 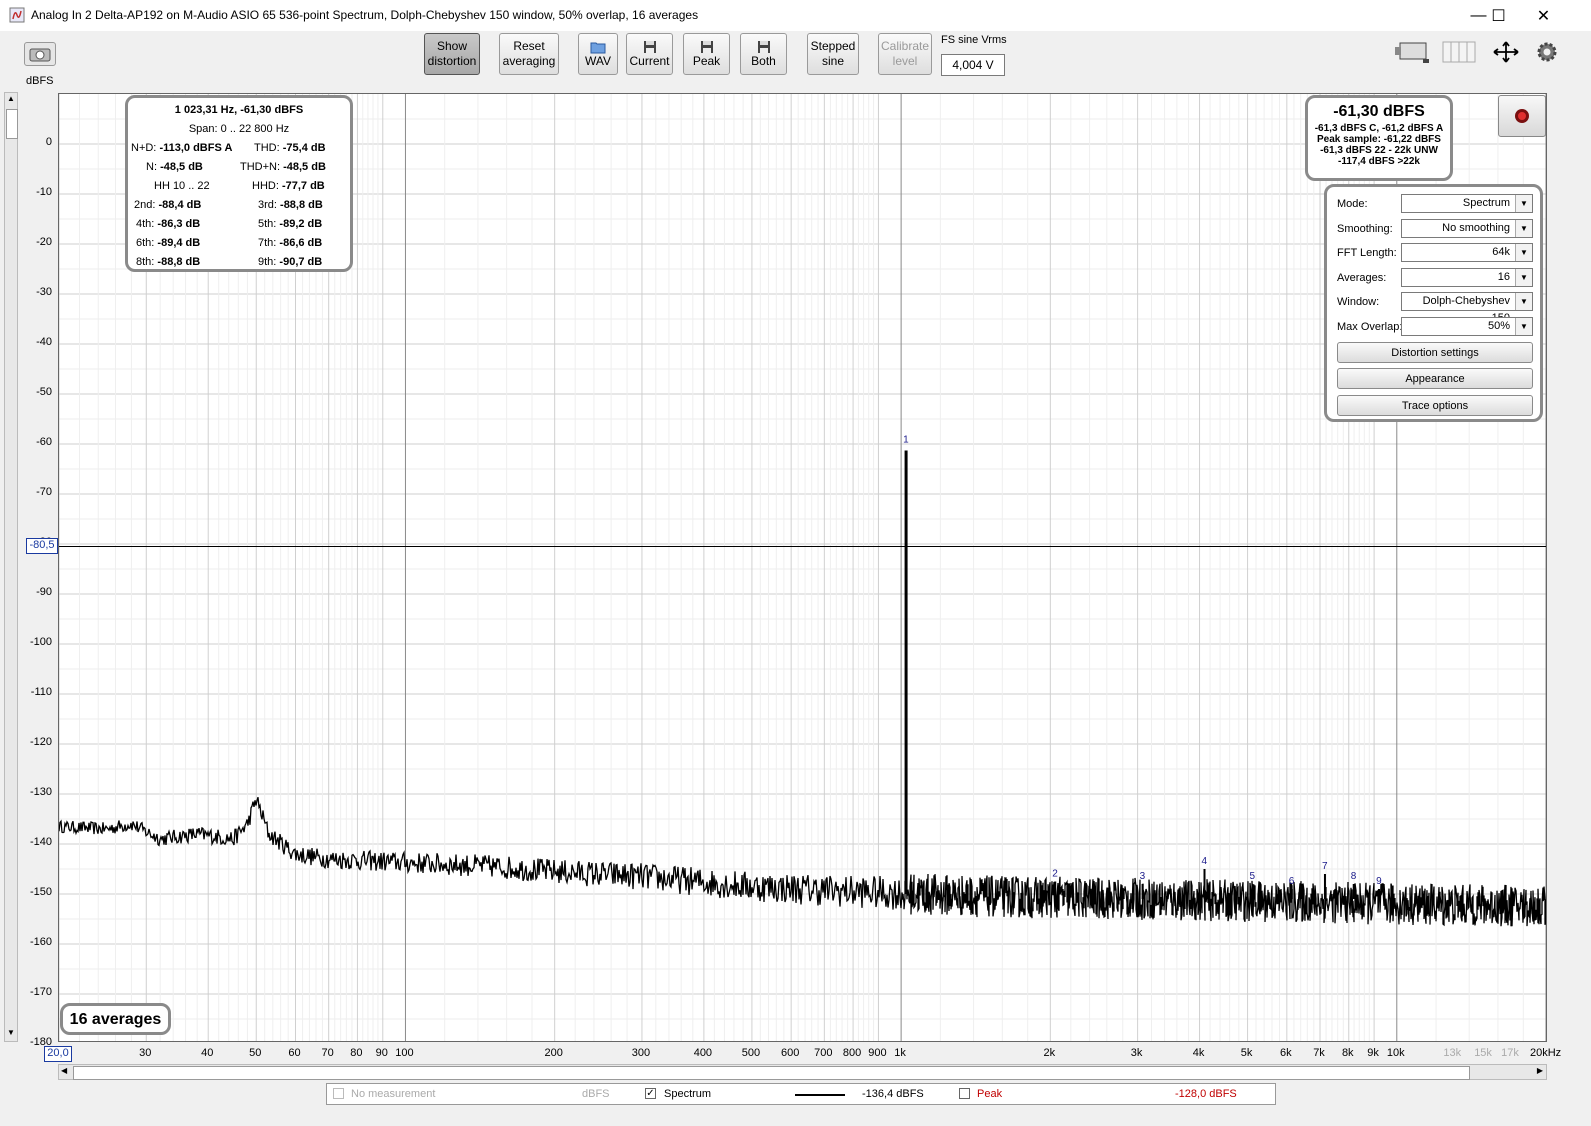 I want to click on harmonic-label: 7, so click(x=1325, y=866).